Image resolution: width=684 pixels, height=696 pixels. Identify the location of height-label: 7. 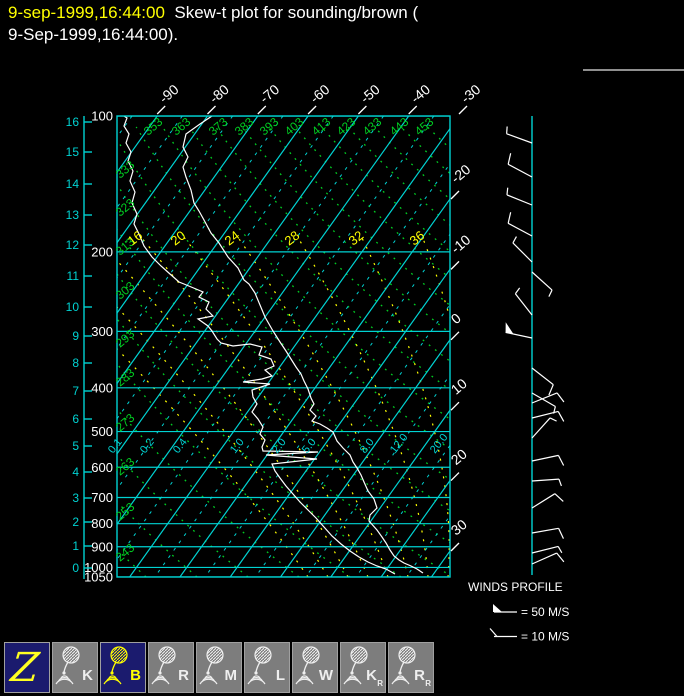
(75, 391).